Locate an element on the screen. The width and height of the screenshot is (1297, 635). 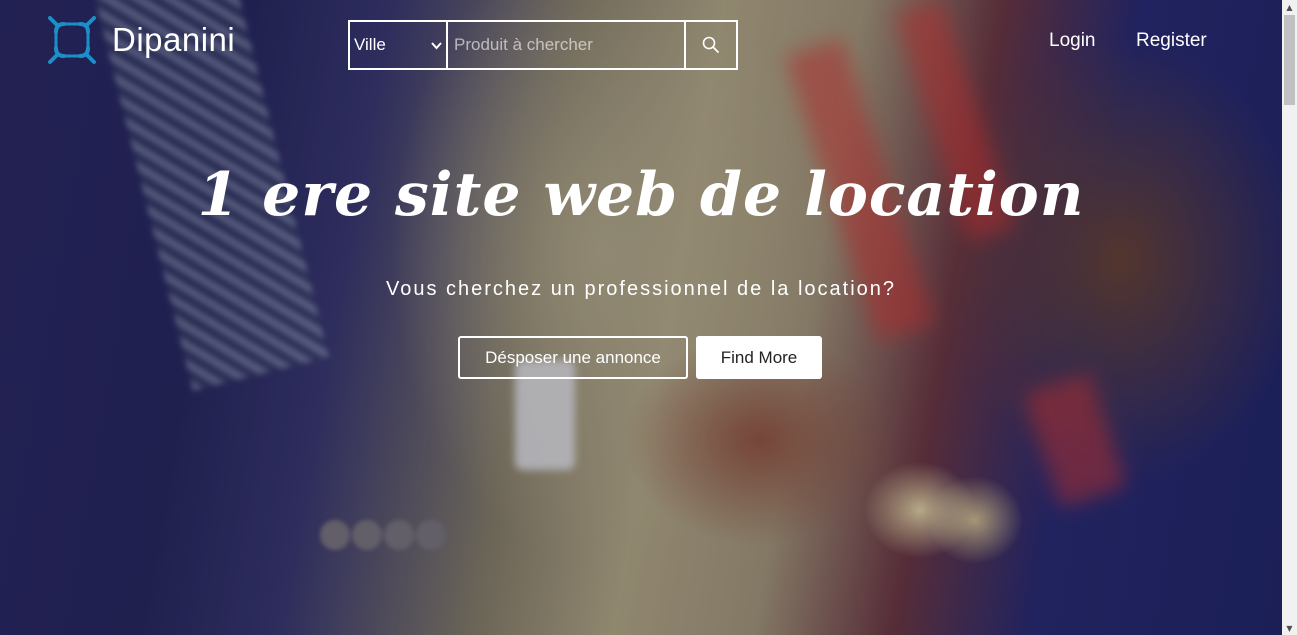
login-link: Login is located at coordinates (1072, 41).